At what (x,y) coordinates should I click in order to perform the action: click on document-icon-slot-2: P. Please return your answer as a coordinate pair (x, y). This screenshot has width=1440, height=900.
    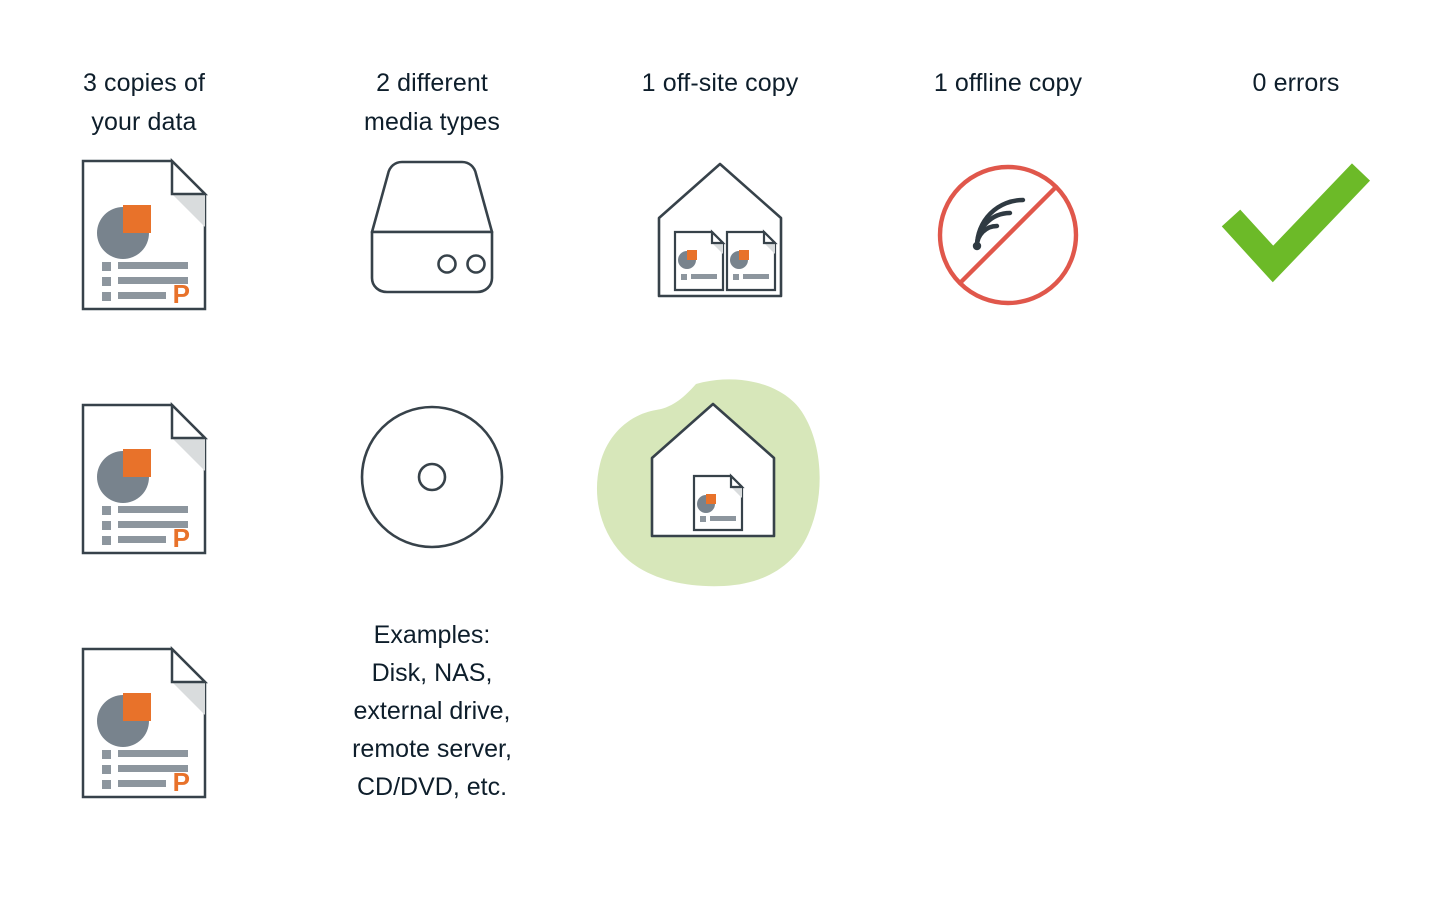
    Looking at the image, I should click on (144, 487).